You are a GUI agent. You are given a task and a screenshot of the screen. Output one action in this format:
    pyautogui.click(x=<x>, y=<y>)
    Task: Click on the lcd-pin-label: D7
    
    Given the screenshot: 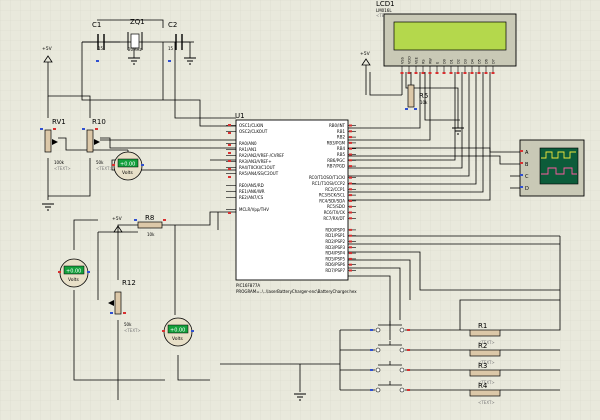 What is the action you would take?
    pyautogui.click(x=493, y=61)
    